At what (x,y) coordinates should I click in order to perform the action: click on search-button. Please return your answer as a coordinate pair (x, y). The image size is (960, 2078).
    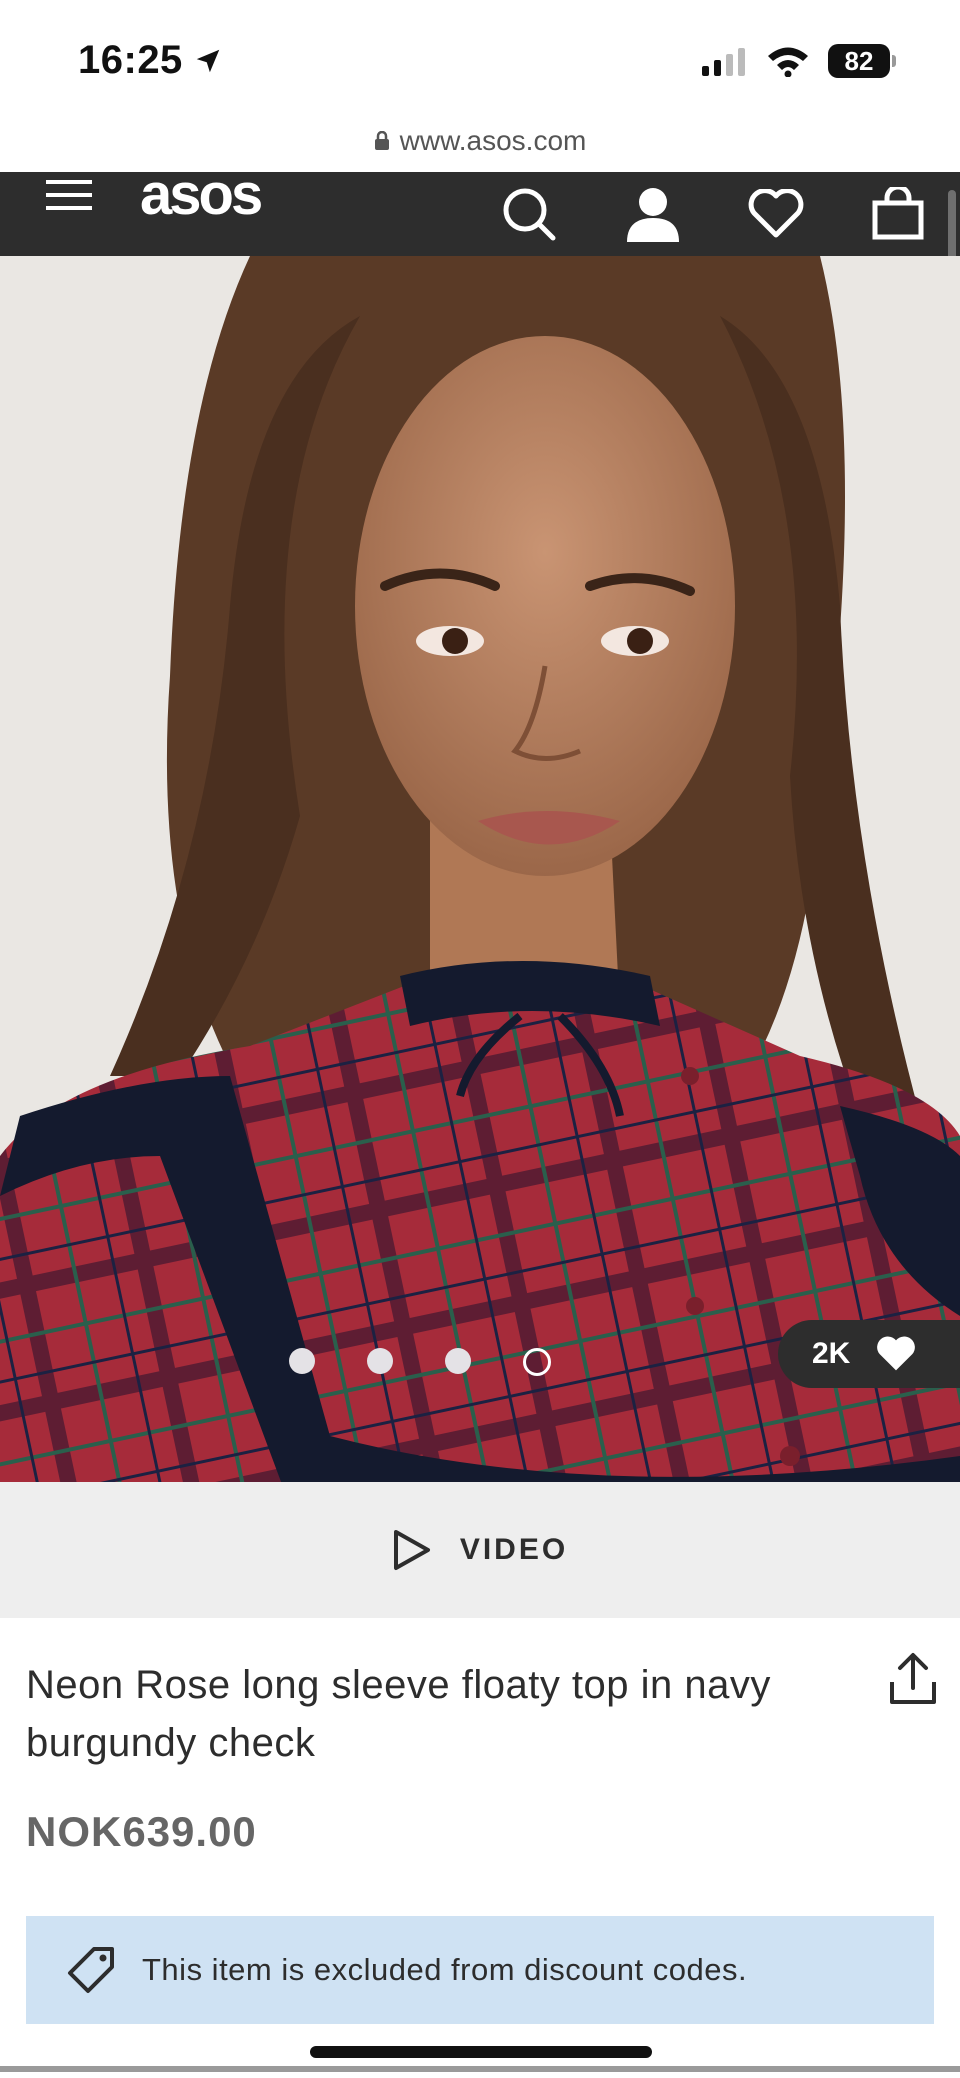
    Looking at the image, I should click on (529, 214).